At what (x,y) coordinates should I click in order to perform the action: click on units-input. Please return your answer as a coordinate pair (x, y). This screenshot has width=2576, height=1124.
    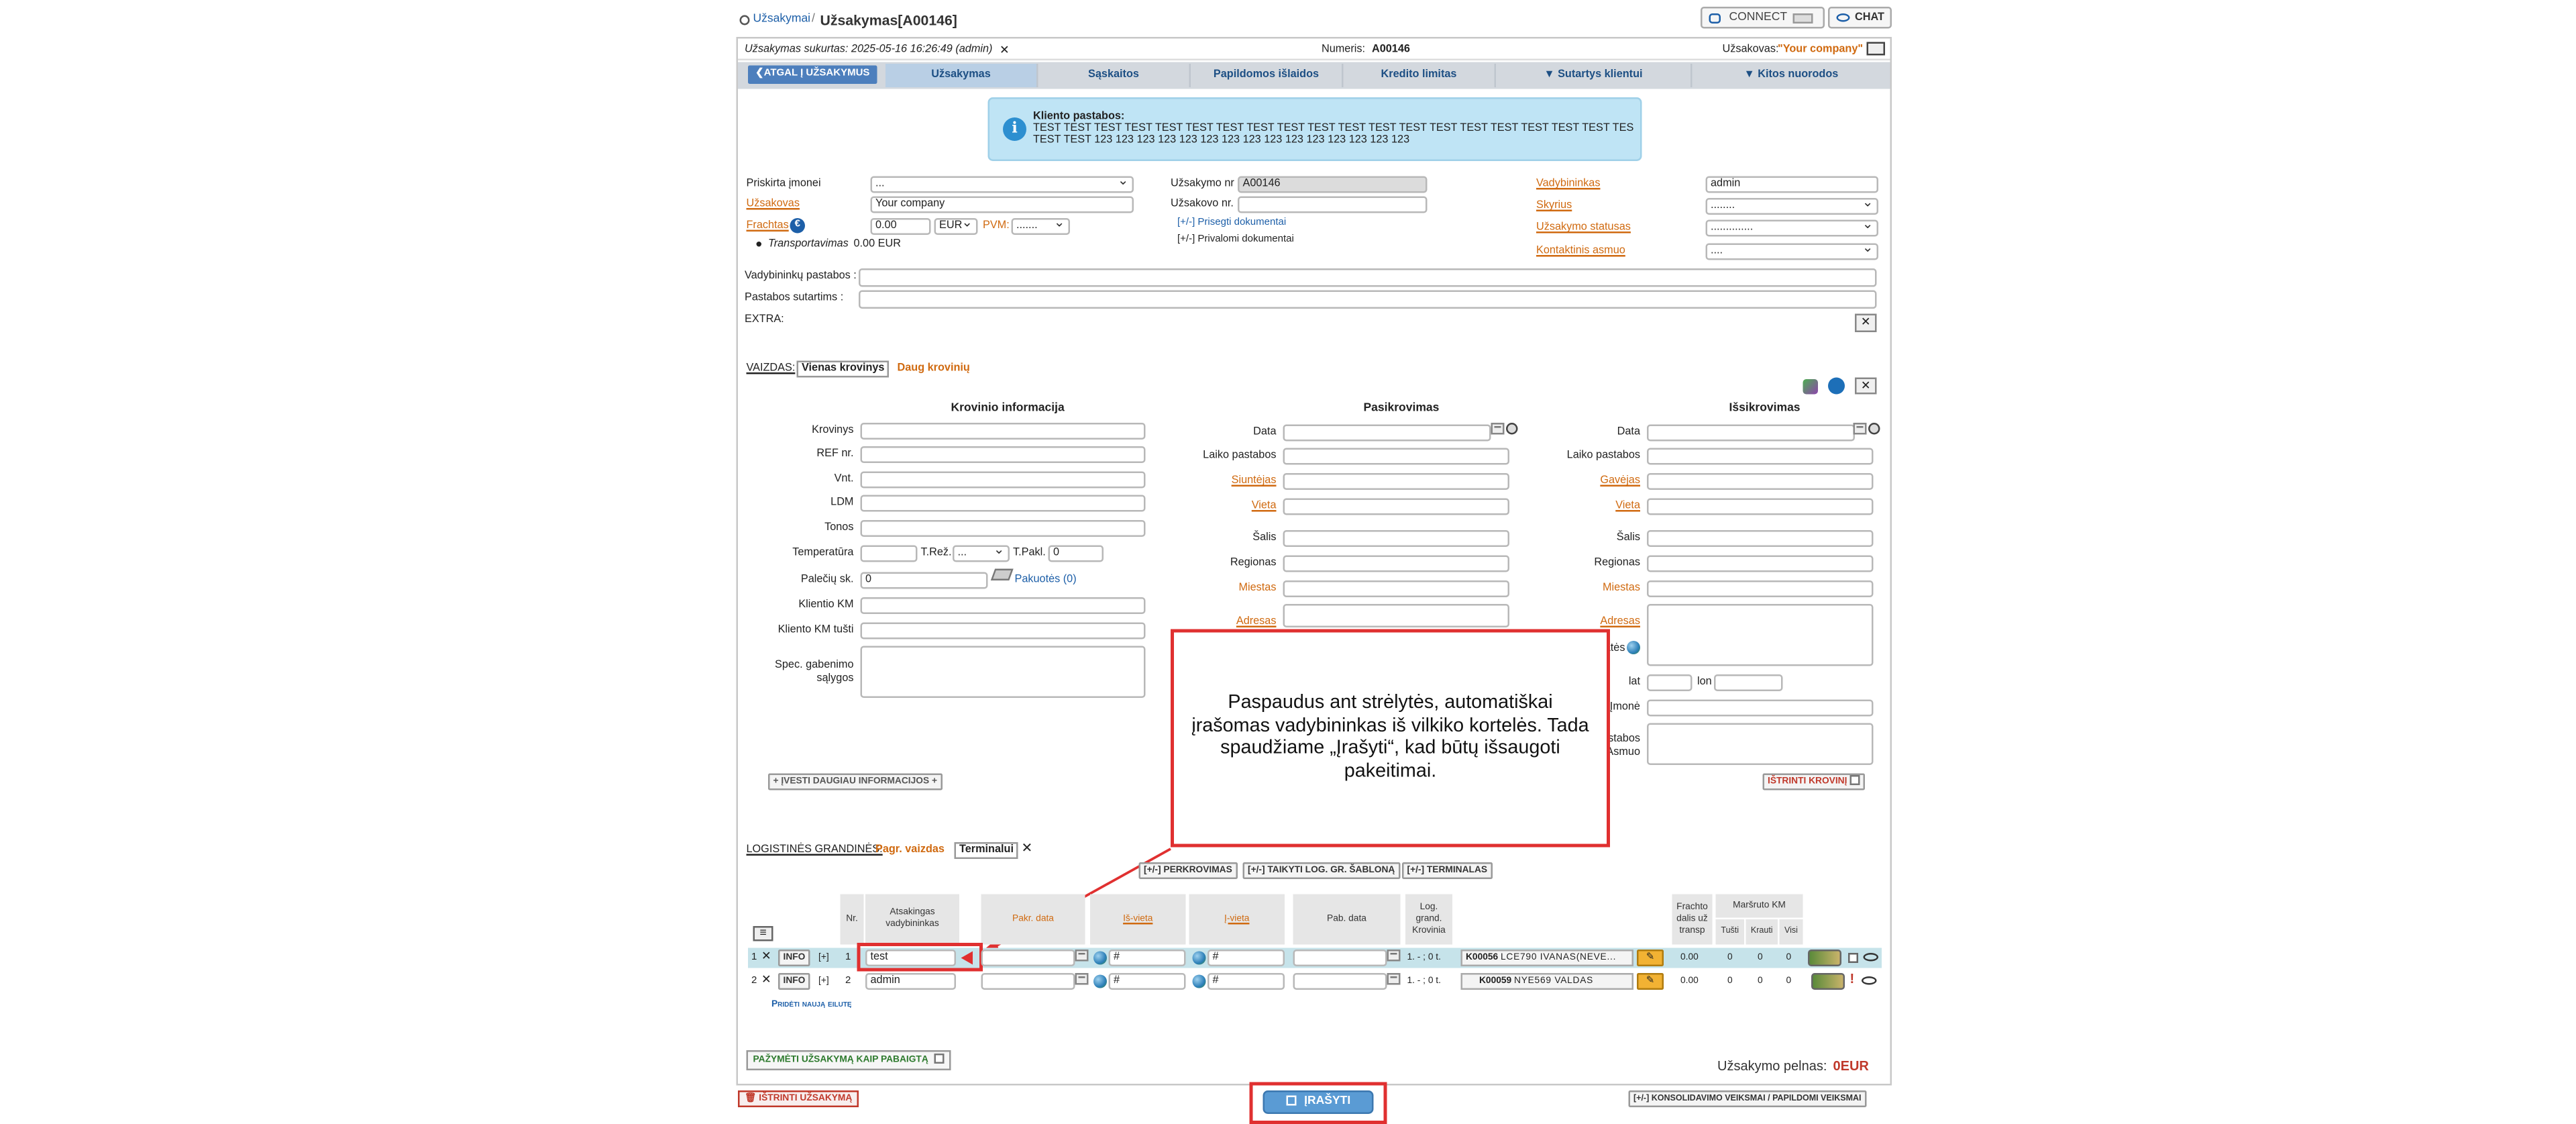
    Looking at the image, I should click on (1003, 480).